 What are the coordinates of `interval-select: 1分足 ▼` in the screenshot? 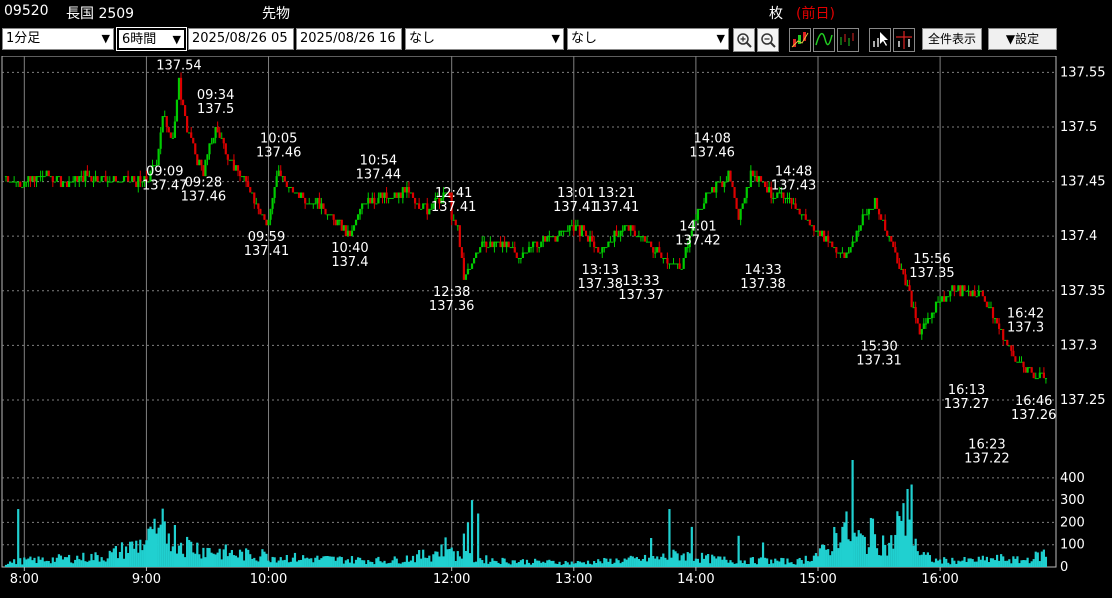 It's located at (58, 39).